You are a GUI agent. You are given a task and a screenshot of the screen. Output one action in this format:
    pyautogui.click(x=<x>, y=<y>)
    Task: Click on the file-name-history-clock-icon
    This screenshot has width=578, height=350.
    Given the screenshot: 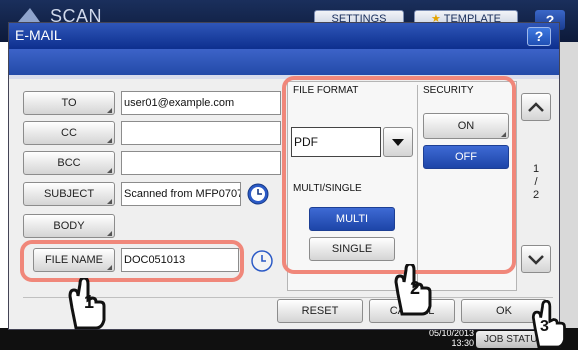 What is the action you would take?
    pyautogui.click(x=262, y=261)
    